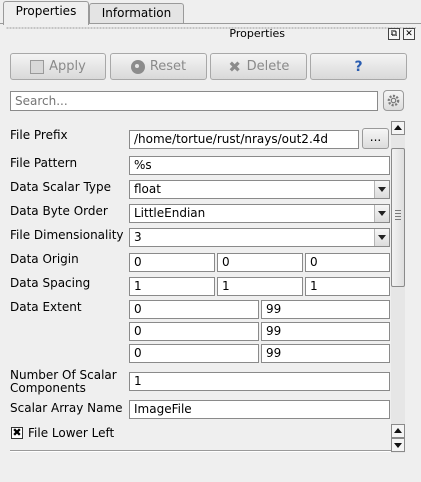 Image resolution: width=421 pixels, height=482 pixels. What do you see at coordinates (66, 408) in the screenshot?
I see `scalar-array-name-label: Scalar Array Name` at bounding box center [66, 408].